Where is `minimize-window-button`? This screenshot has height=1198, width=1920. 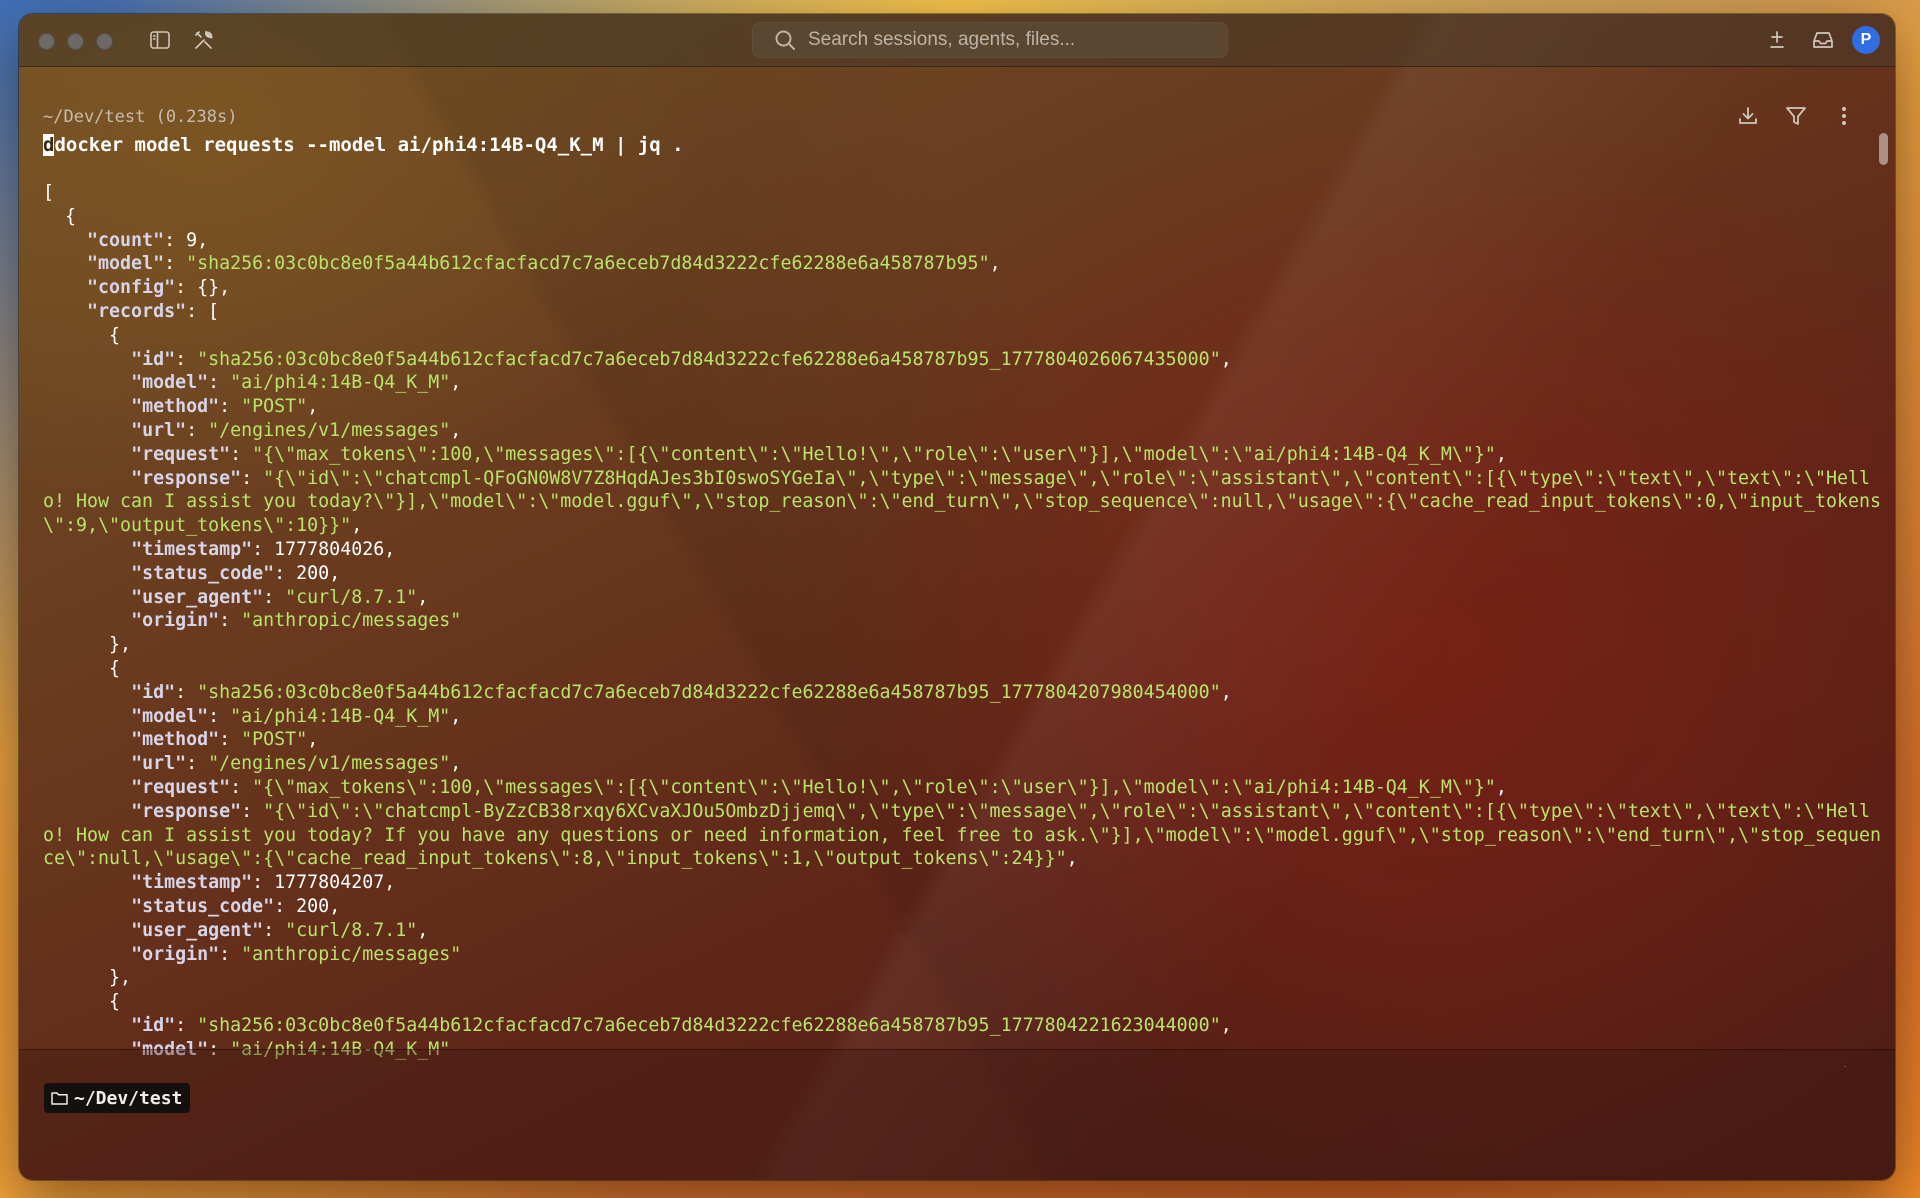
minimize-window-button is located at coordinates (75, 41).